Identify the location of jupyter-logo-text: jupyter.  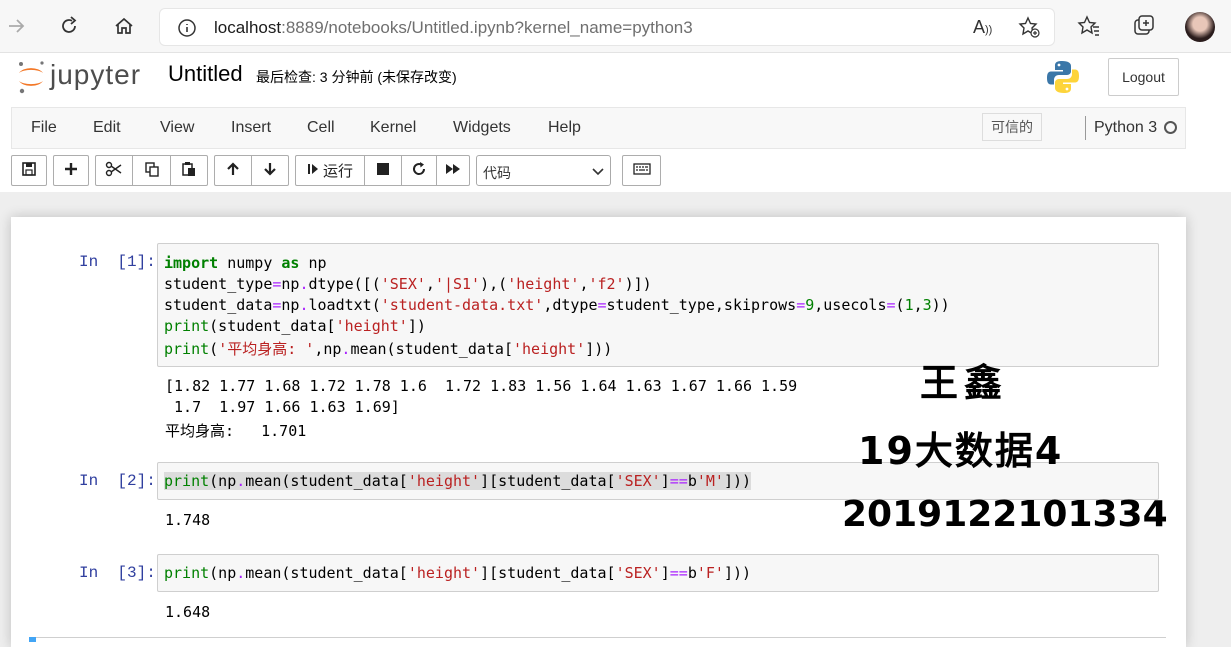
(95, 75).